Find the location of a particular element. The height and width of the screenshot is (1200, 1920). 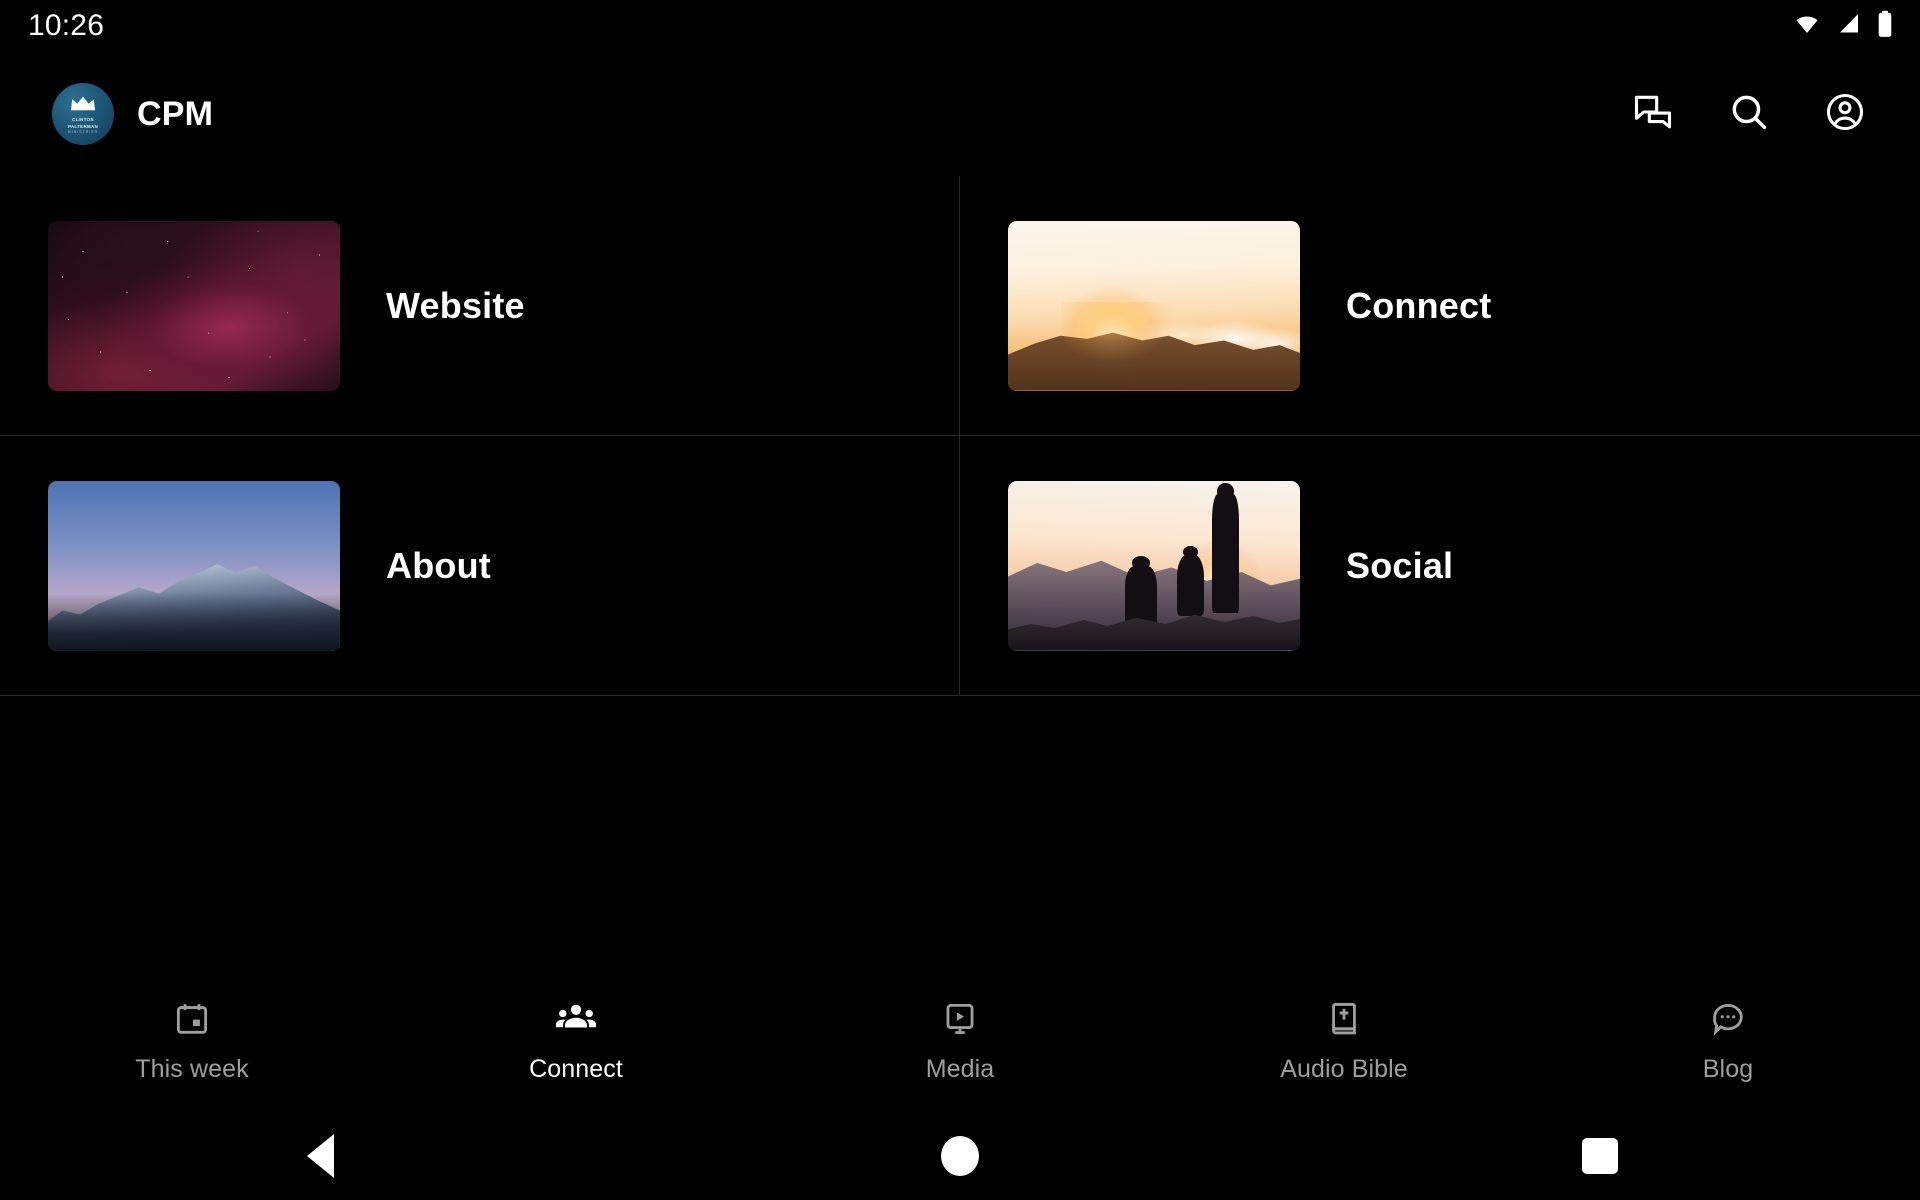

dusk-image is located at coordinates (1154, 565).